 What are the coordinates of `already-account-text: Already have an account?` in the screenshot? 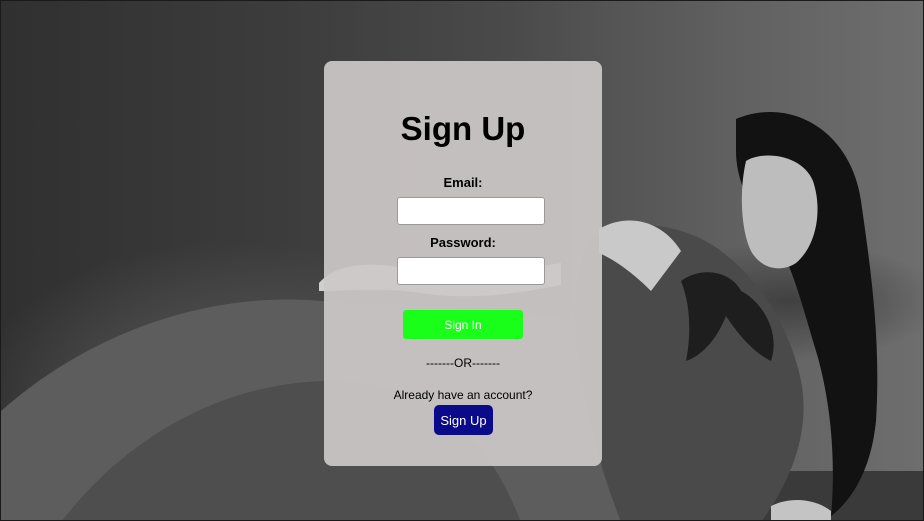 It's located at (463, 395).